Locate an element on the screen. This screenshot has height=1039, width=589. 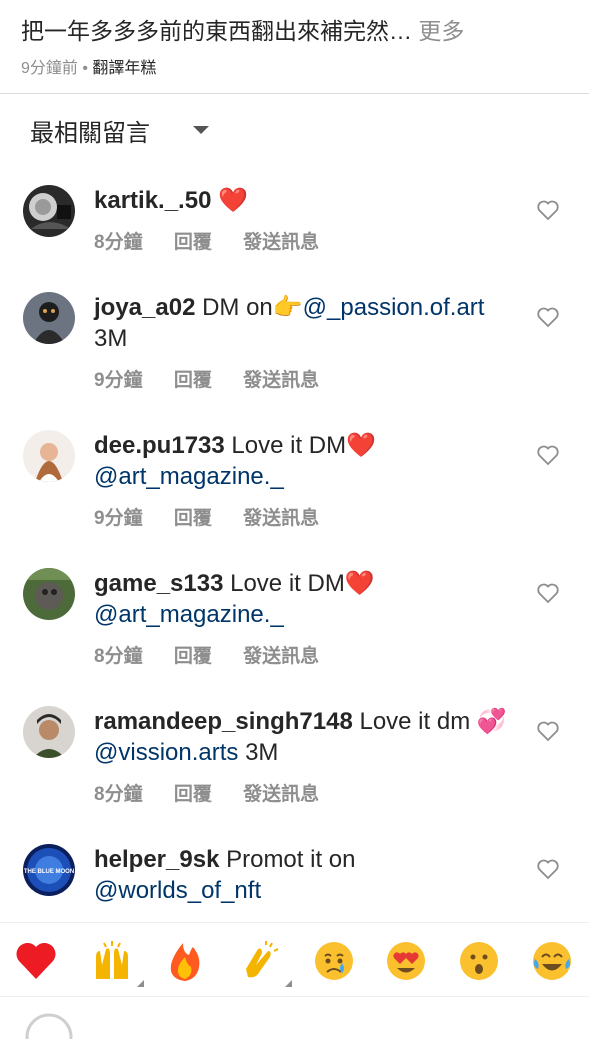
comment-username: joya_a02 is located at coordinates (144, 307).